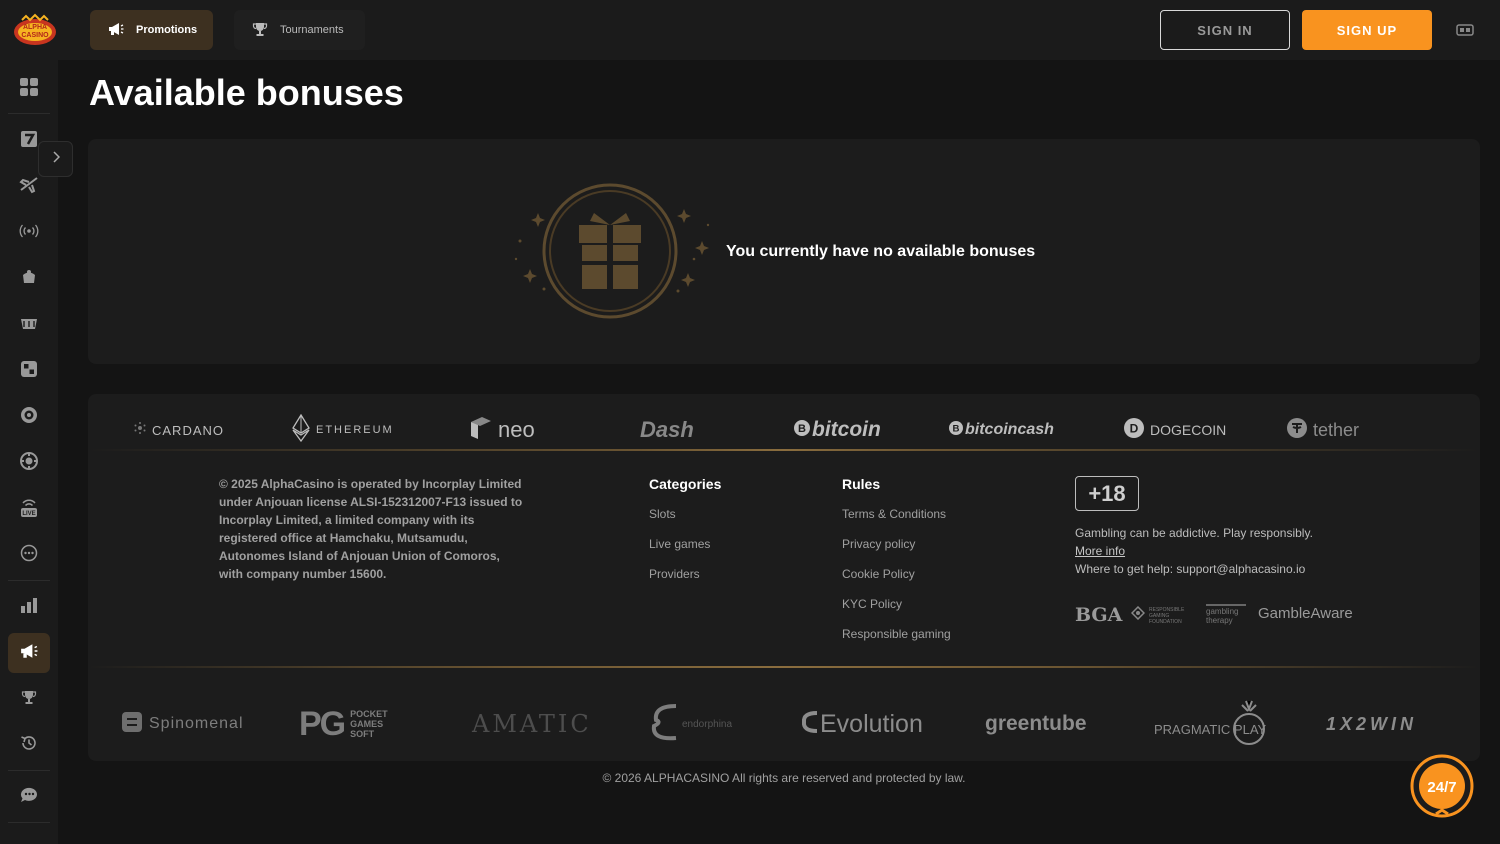 The image size is (1500, 844). Describe the element at coordinates (29, 555) in the screenshot. I see `sidebar-item-more` at that location.